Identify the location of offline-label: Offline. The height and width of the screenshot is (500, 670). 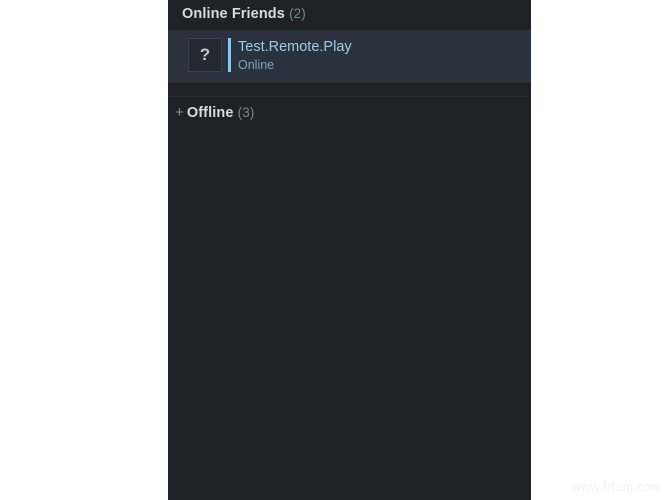
(210, 113).